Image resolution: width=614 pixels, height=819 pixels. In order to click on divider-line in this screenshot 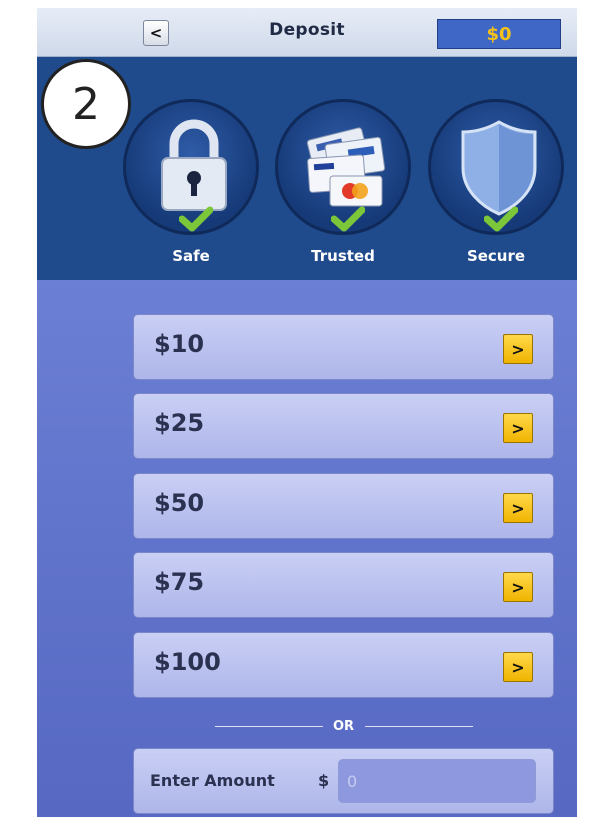, I will do `click(419, 726)`.